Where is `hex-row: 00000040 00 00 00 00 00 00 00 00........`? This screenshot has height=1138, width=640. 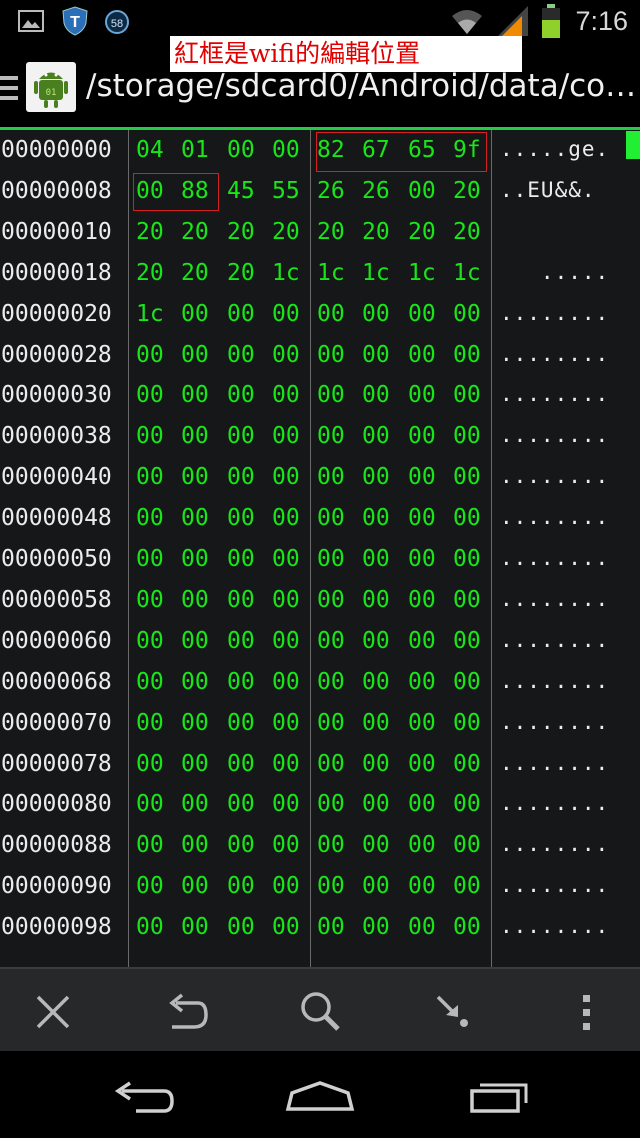 hex-row: 00000040 00 00 00 00 00 00 00 00........ is located at coordinates (320, 478).